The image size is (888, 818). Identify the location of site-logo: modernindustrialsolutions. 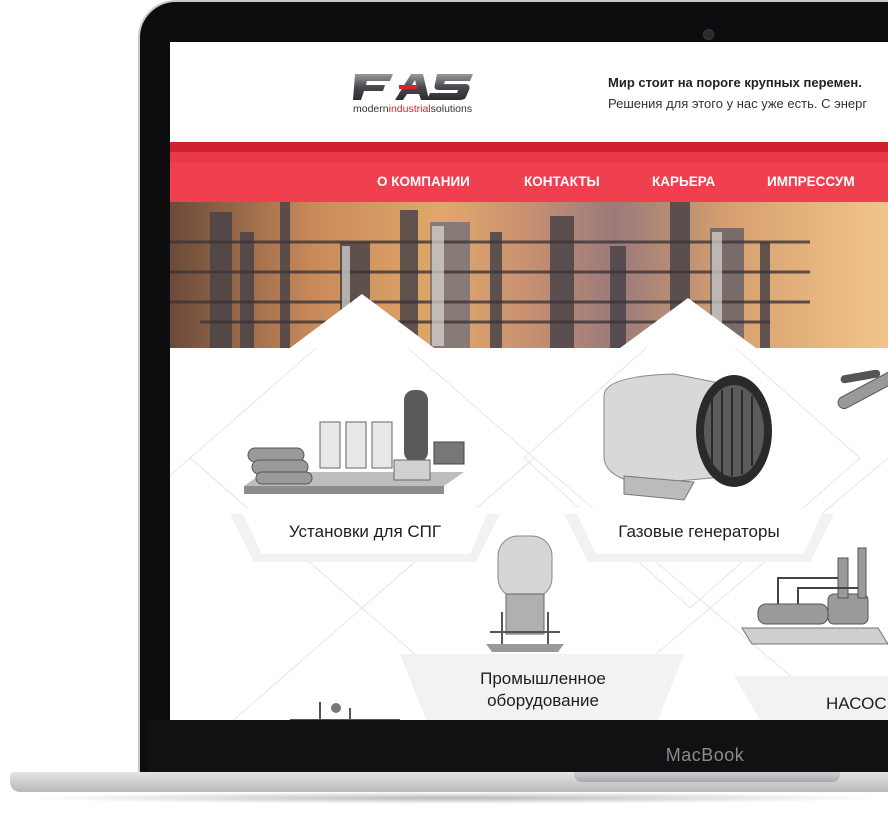
(423, 94).